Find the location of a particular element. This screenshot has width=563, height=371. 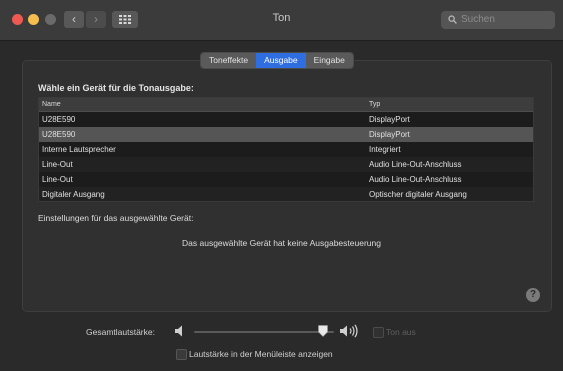

table-row-selected: U28E590 DisplayPort is located at coordinates (286, 134).